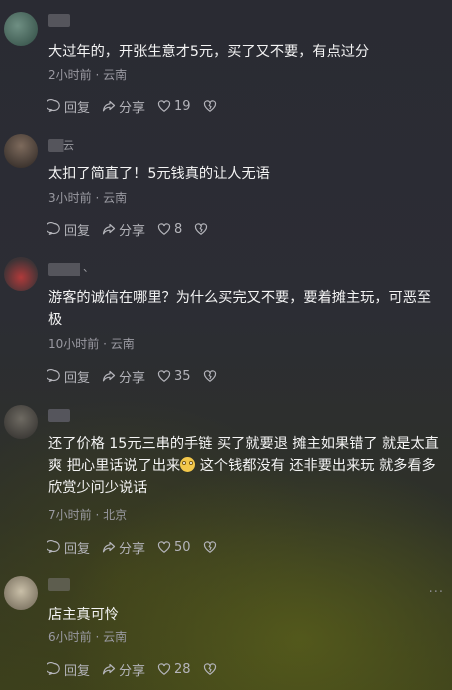  I want to click on username: 云, so click(61, 145).